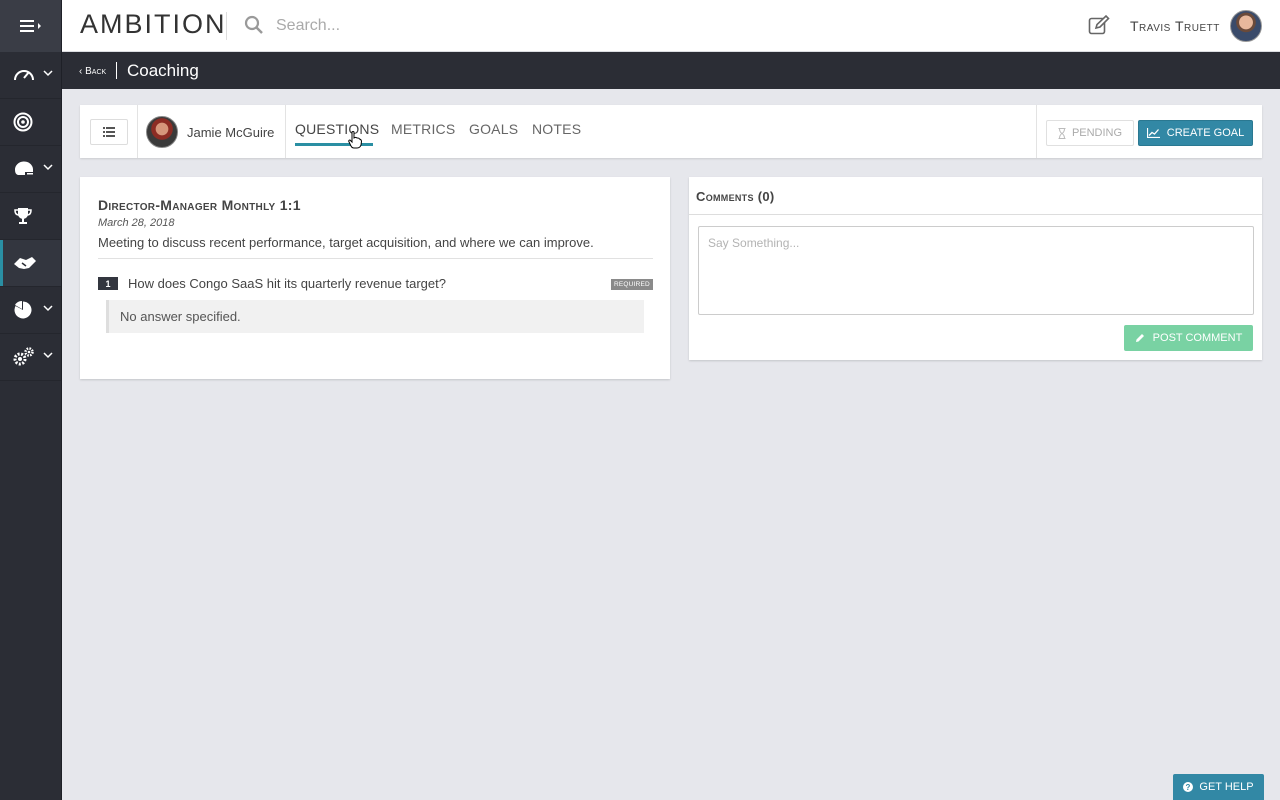 The image size is (1280, 800). I want to click on answer-box: No answer specified., so click(375, 316).